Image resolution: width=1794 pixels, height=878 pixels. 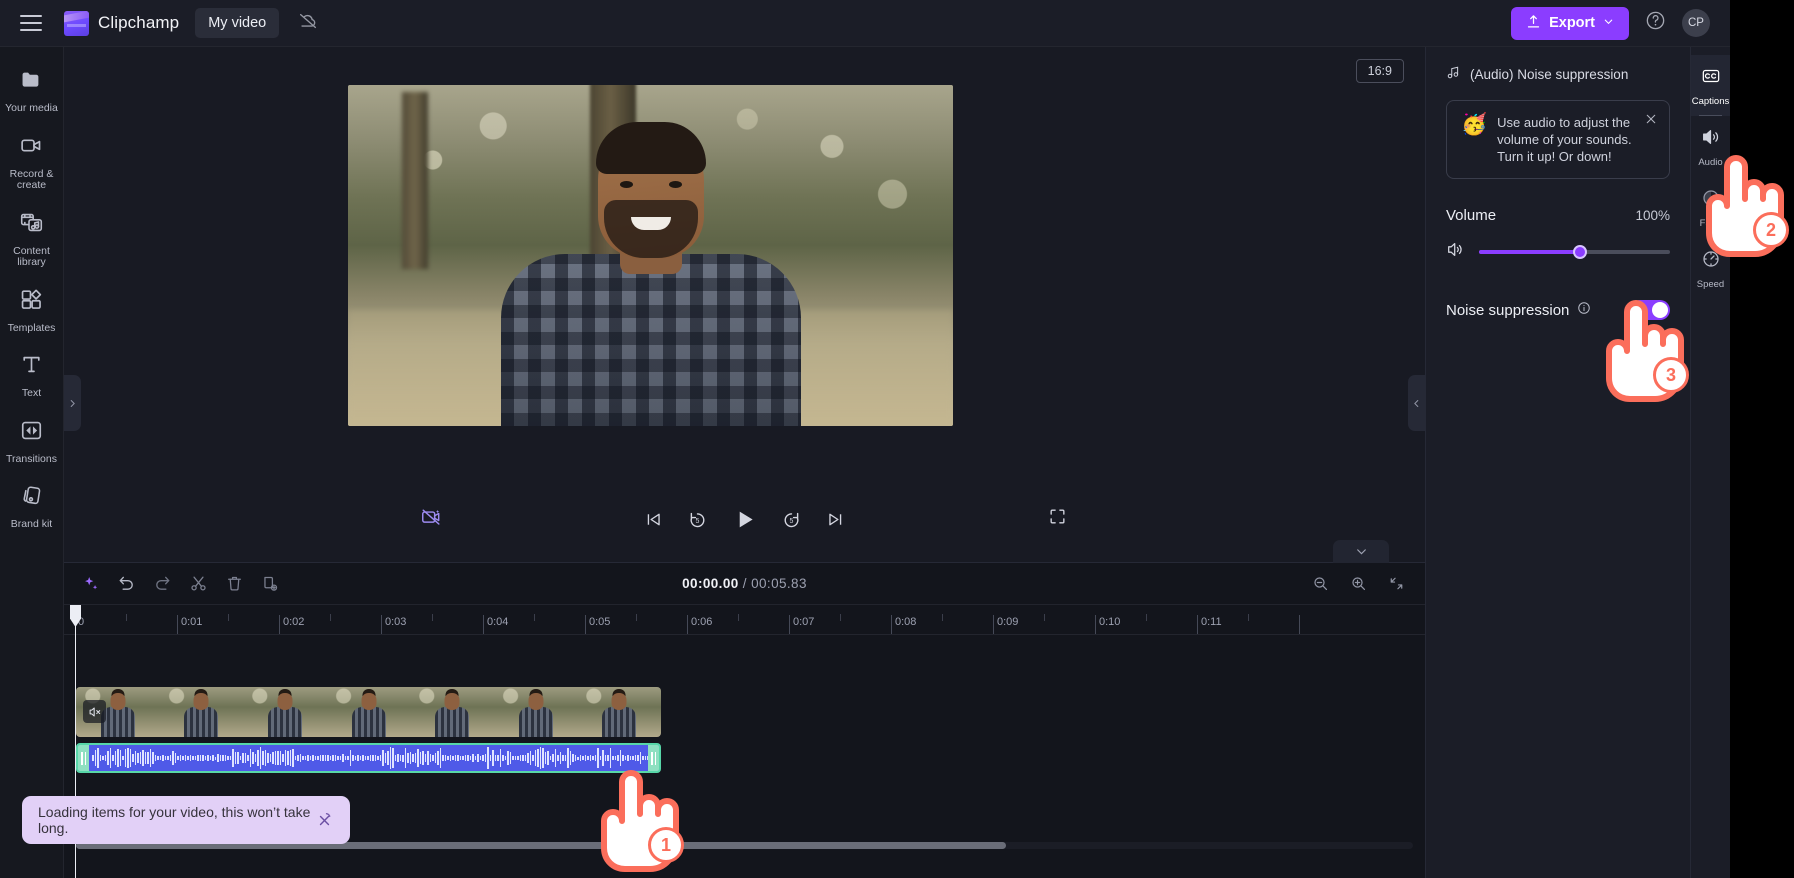 What do you see at coordinates (1710, 101) in the screenshot?
I see `tab-label: Captions` at bounding box center [1710, 101].